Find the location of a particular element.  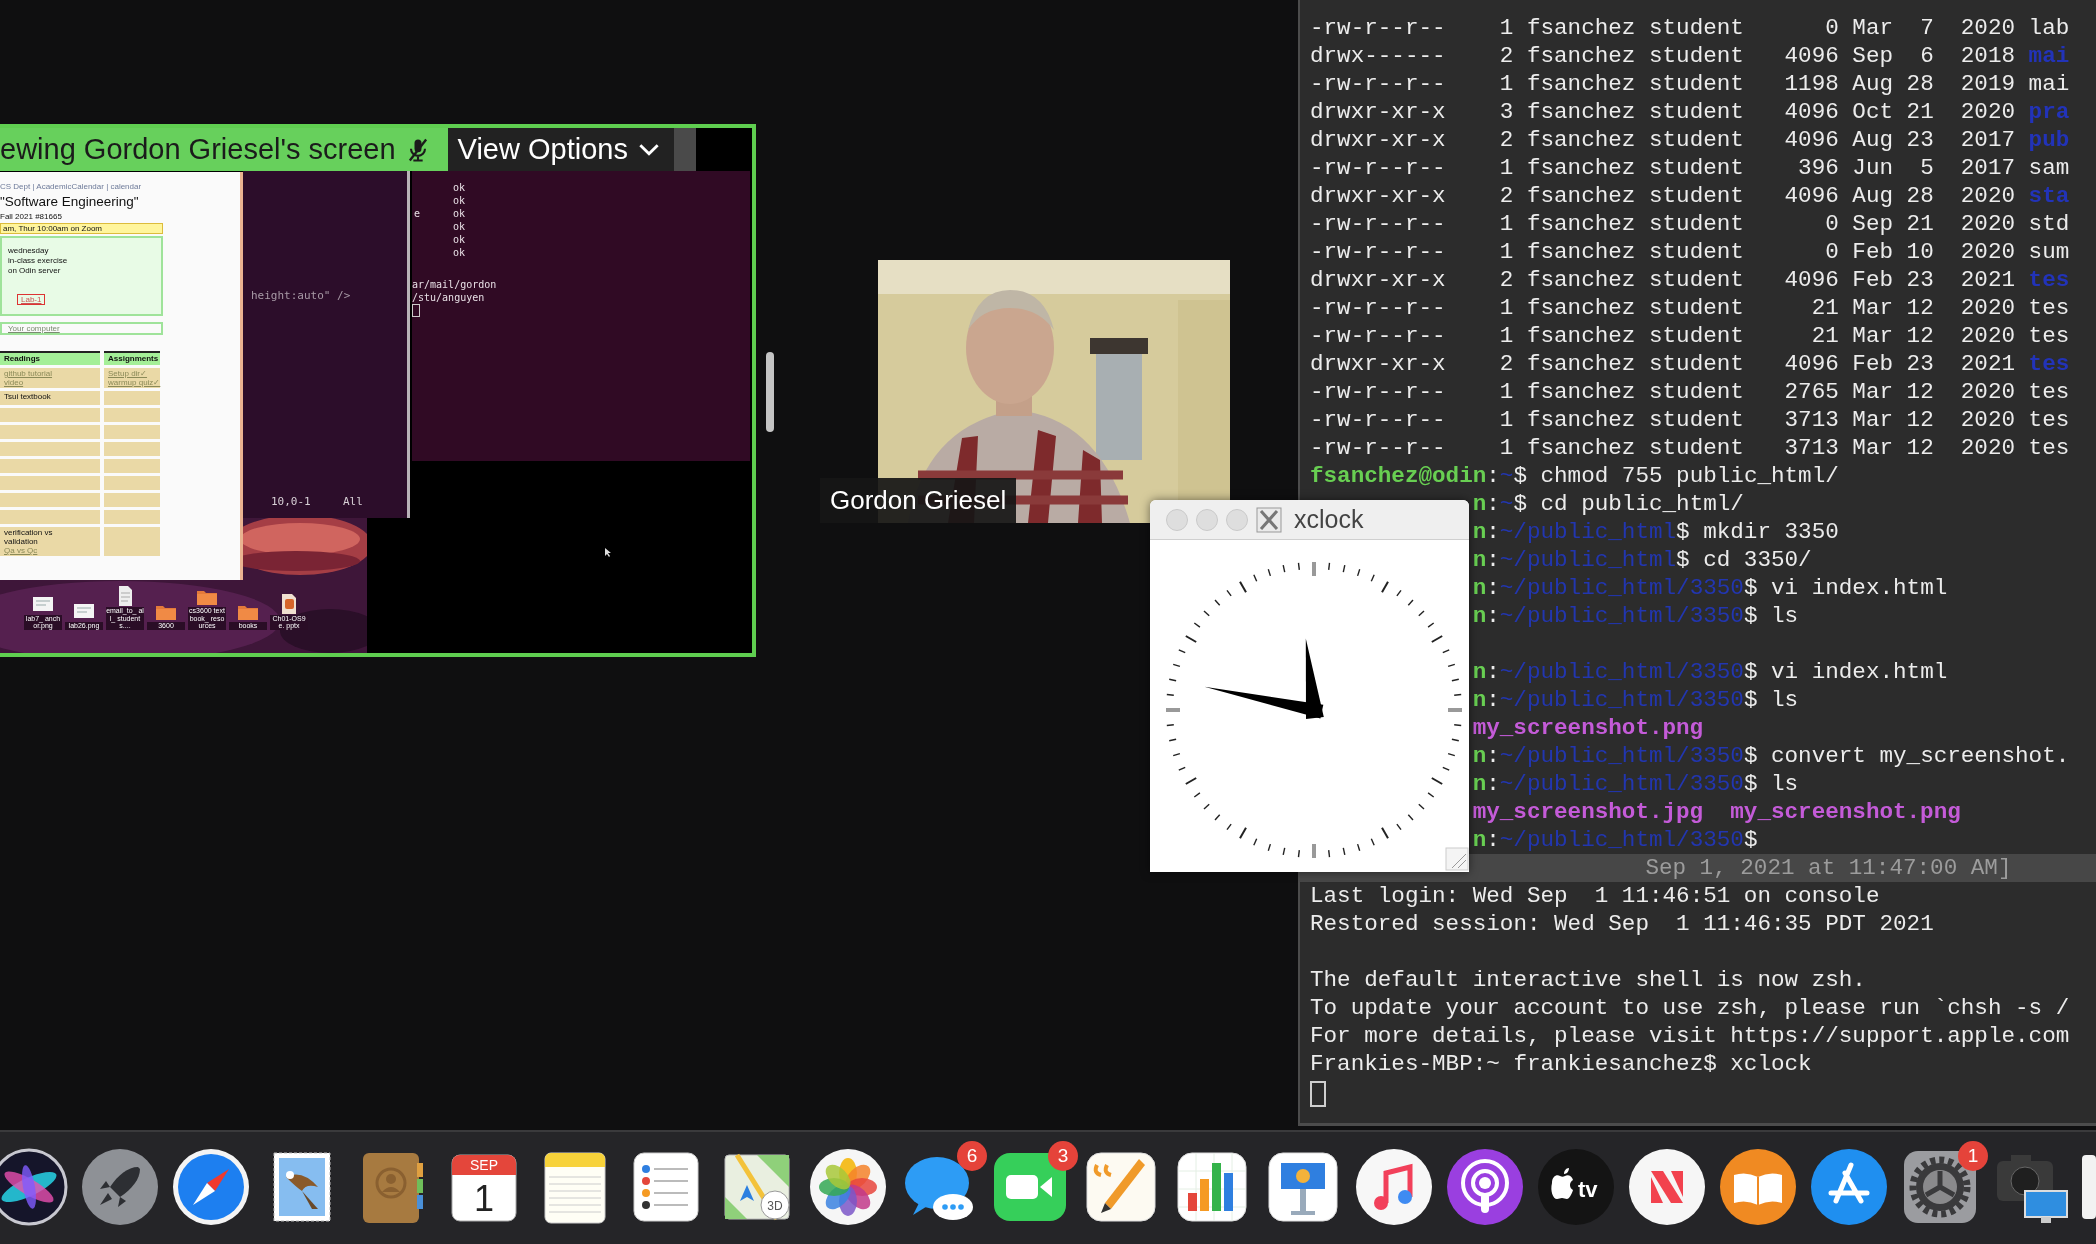

news-icon is located at coordinates (1667, 1187).